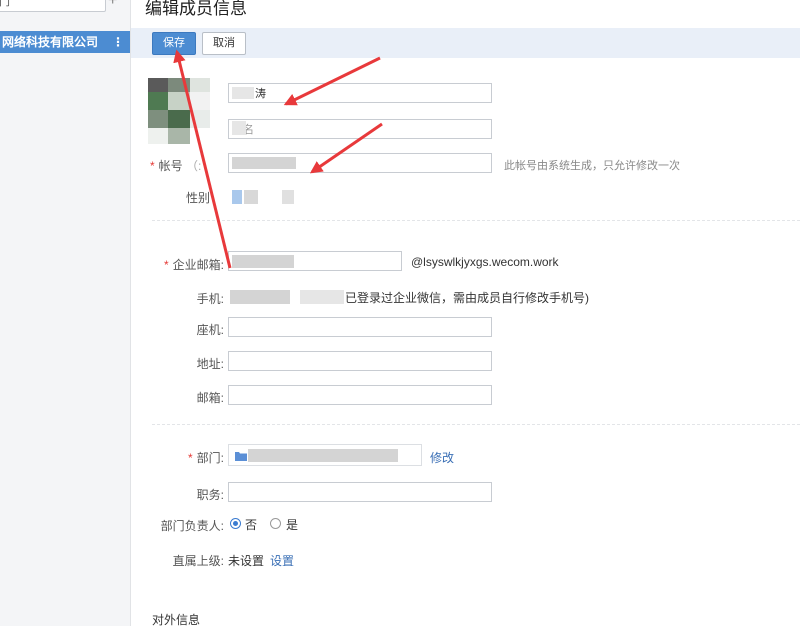 This screenshot has height=628, width=800. What do you see at coordinates (176, 620) in the screenshot?
I see `external-info-heading: 对外信息` at bounding box center [176, 620].